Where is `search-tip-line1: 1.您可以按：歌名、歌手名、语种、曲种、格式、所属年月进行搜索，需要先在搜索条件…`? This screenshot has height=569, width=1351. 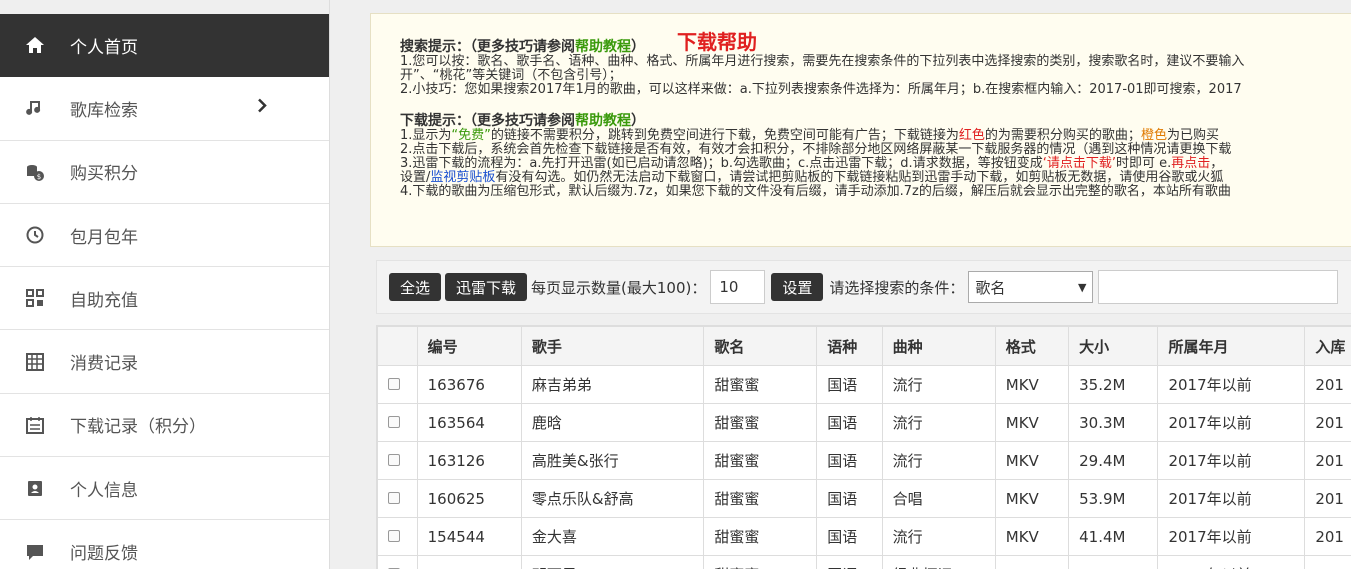
search-tip-line1: 1.您可以按：歌名、歌手名、语种、曲种、格式、所属年月进行搜索，需要先在搜索条件… is located at coordinates (822, 61).